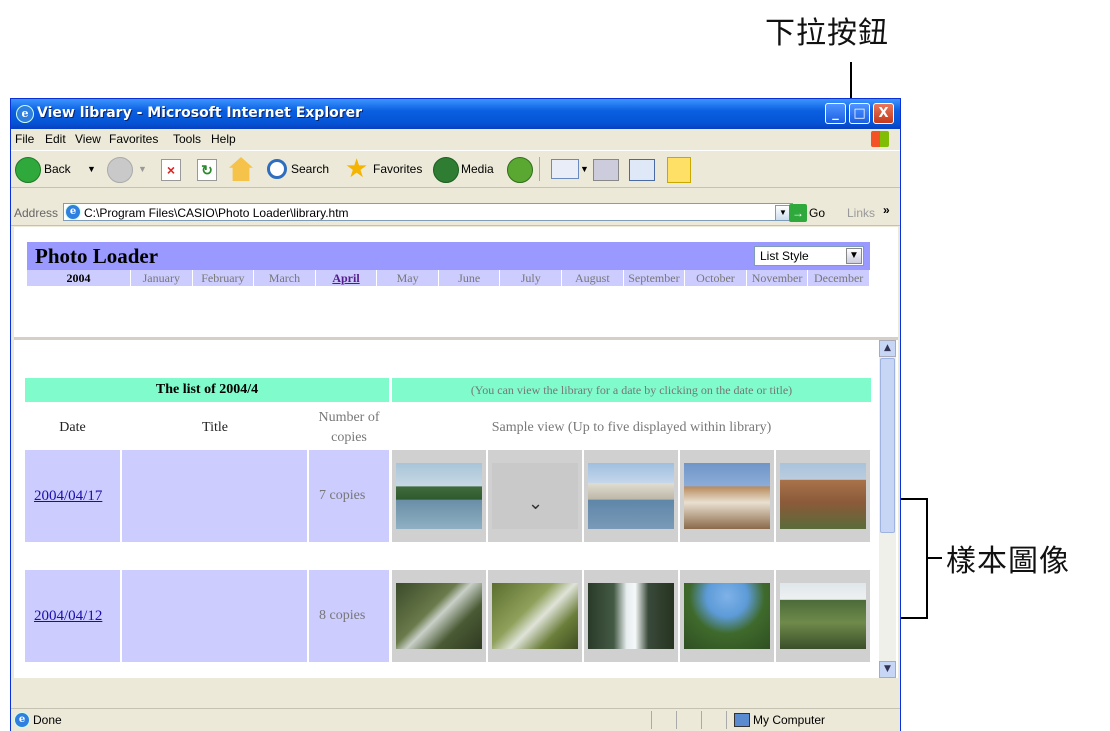 The width and height of the screenshot is (1110, 731). Describe the element at coordinates (407, 278) in the screenshot. I see `month-may: May` at that location.